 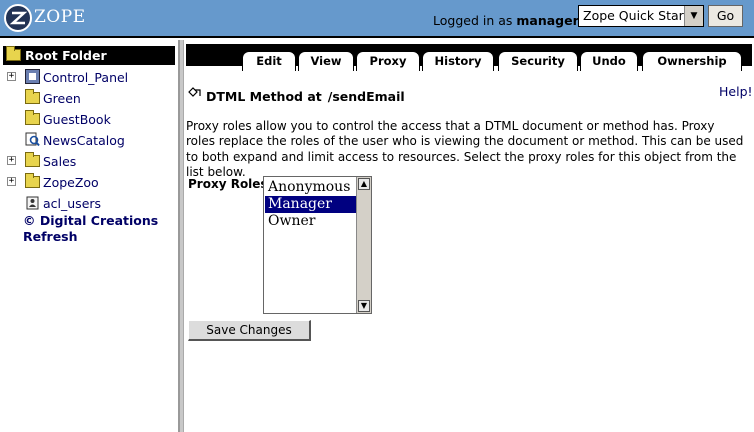 I want to click on tab-view: View, so click(x=326, y=61).